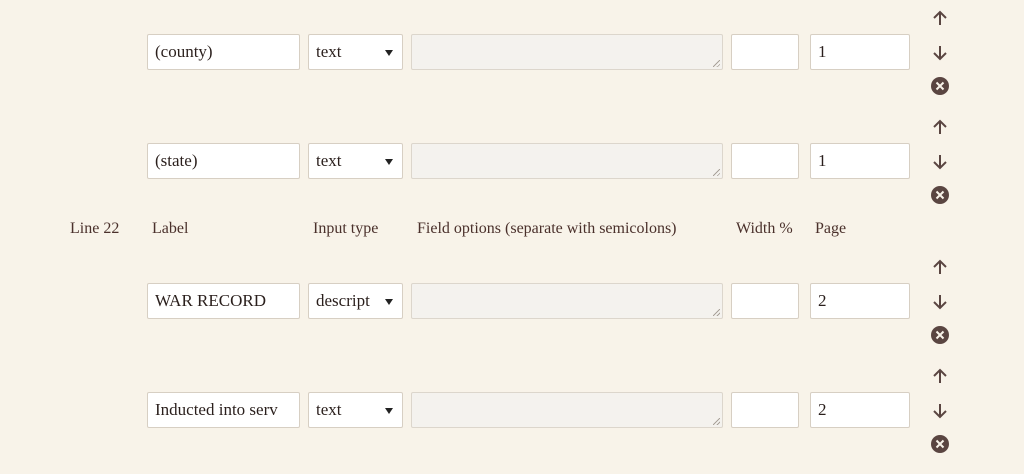  I want to click on label-input: Inducted into serv, so click(223, 410).